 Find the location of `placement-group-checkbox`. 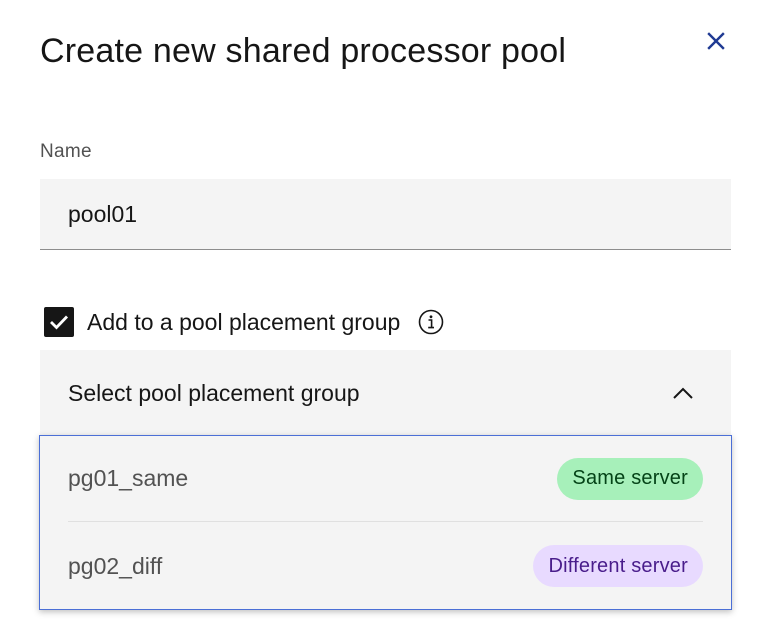

placement-group-checkbox is located at coordinates (59, 322).